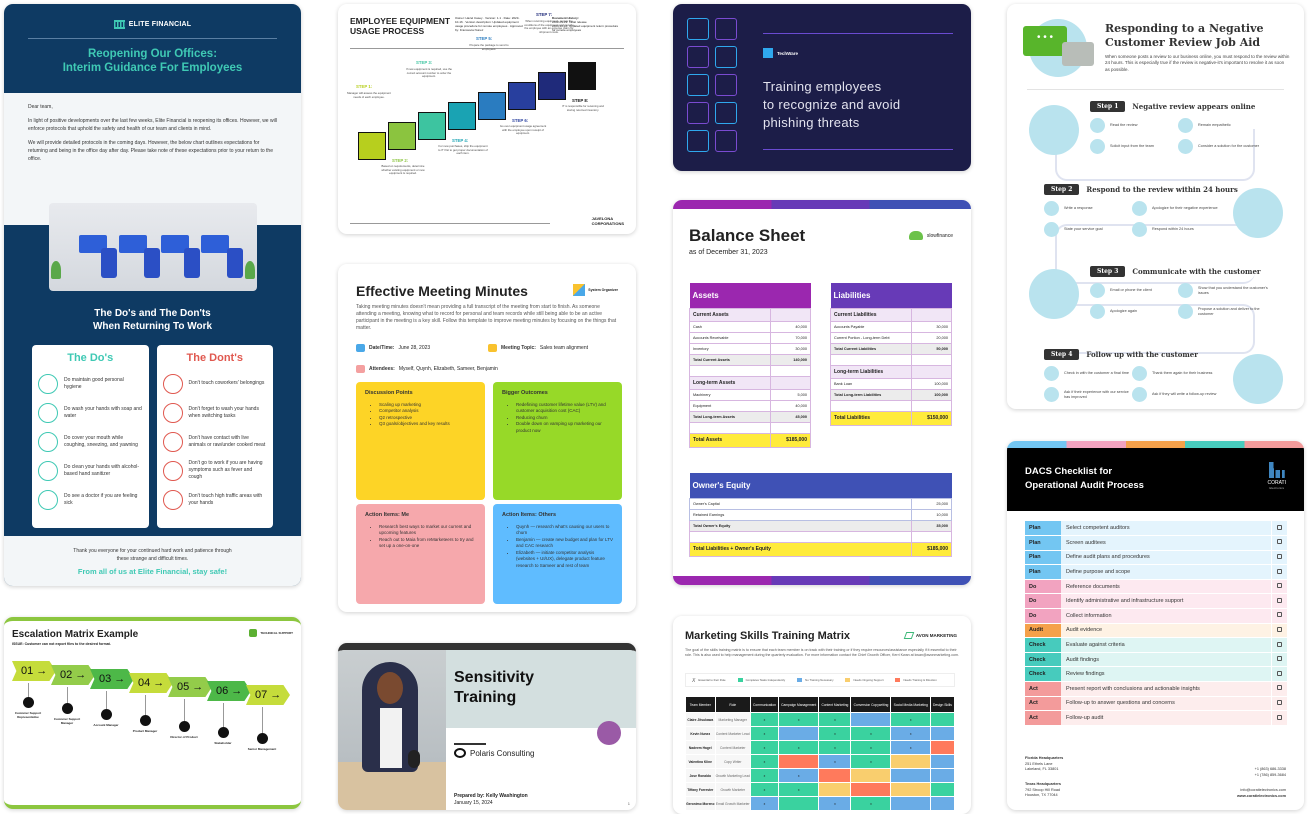  Describe the element at coordinates (1156, 674) in the screenshot. I see `checklist-row: Check Review findings` at that location.